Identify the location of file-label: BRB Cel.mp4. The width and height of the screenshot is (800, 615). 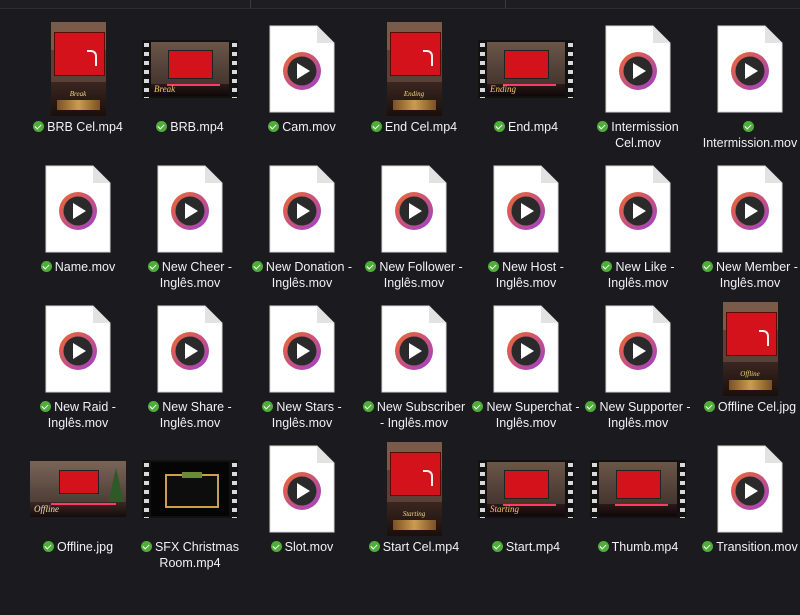
(78, 127).